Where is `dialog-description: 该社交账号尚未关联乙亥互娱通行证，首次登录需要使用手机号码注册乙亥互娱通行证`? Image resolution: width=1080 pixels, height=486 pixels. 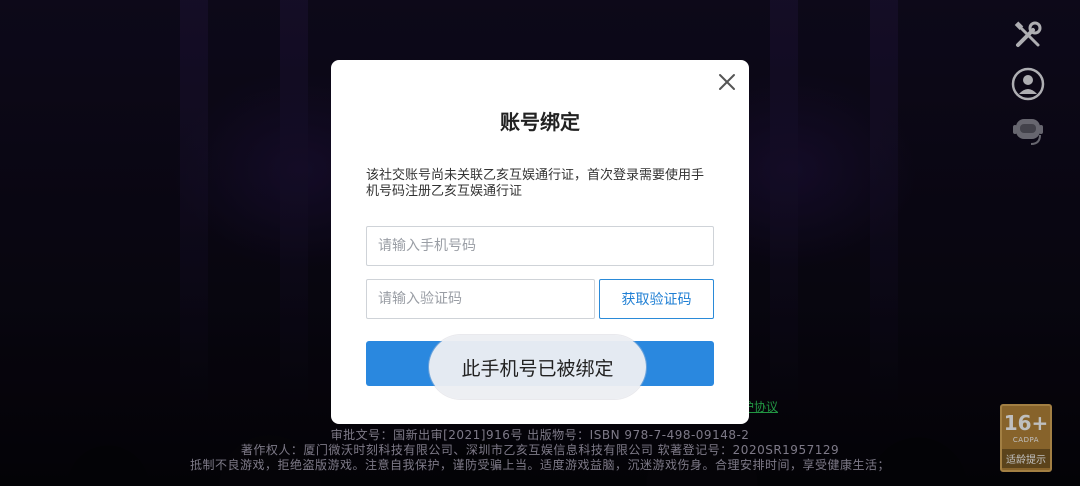 dialog-description: 该社交账号尚未关联乙亥互娱通行证，首次登录需要使用手机号码注册乙亥互娱通行证 is located at coordinates (535, 183).